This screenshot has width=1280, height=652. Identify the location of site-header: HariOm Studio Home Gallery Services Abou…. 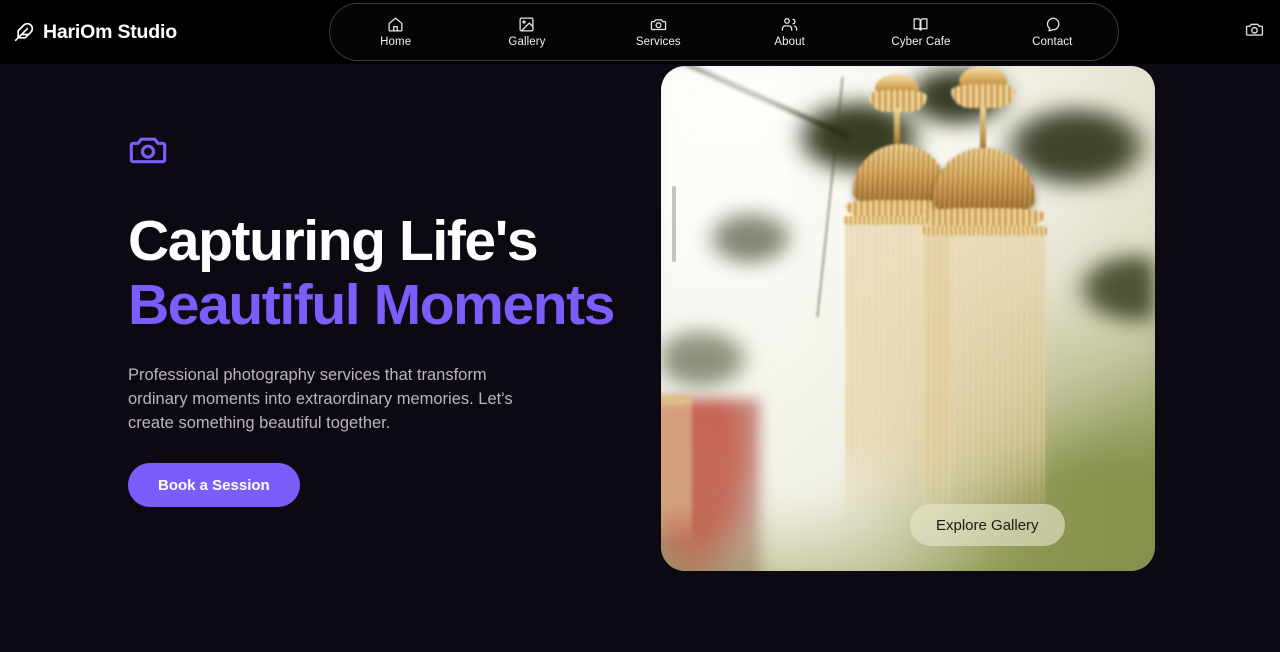
(640, 32).